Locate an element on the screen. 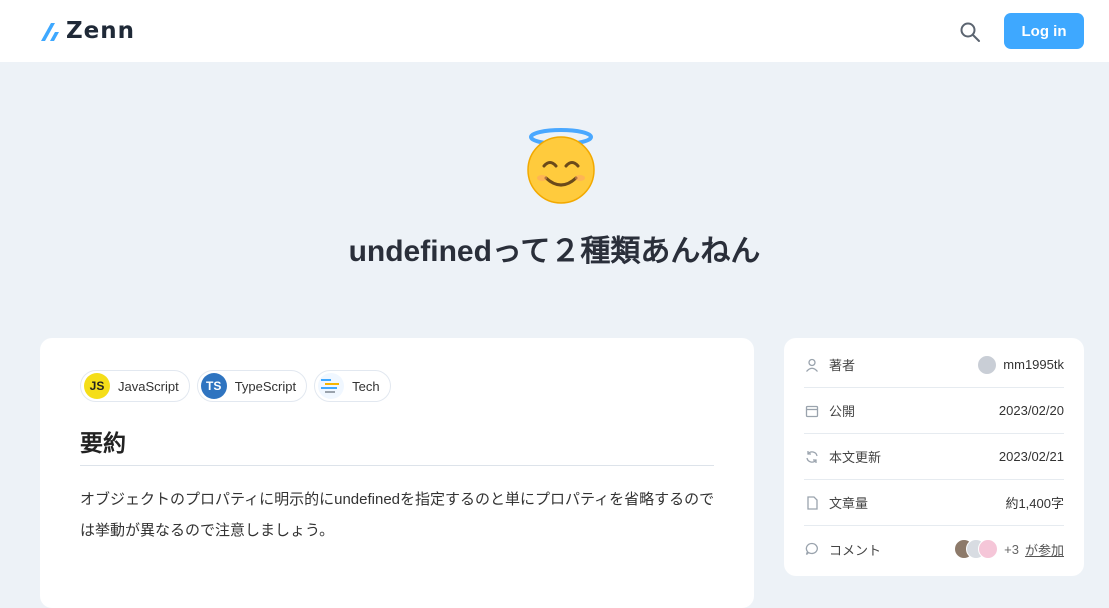 This screenshot has height=608, width=1109. refresh-icon is located at coordinates (812, 457).